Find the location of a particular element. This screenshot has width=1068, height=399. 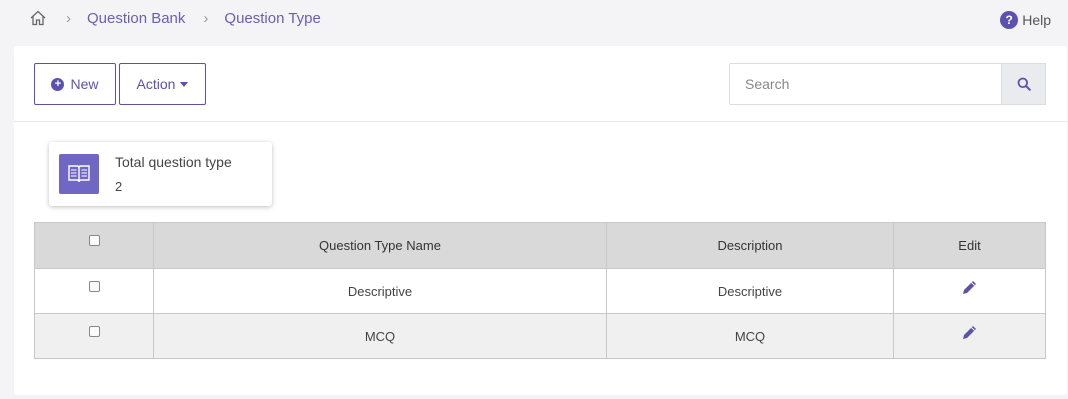

breadcrumb-question-bank: Question Bank is located at coordinates (136, 18).